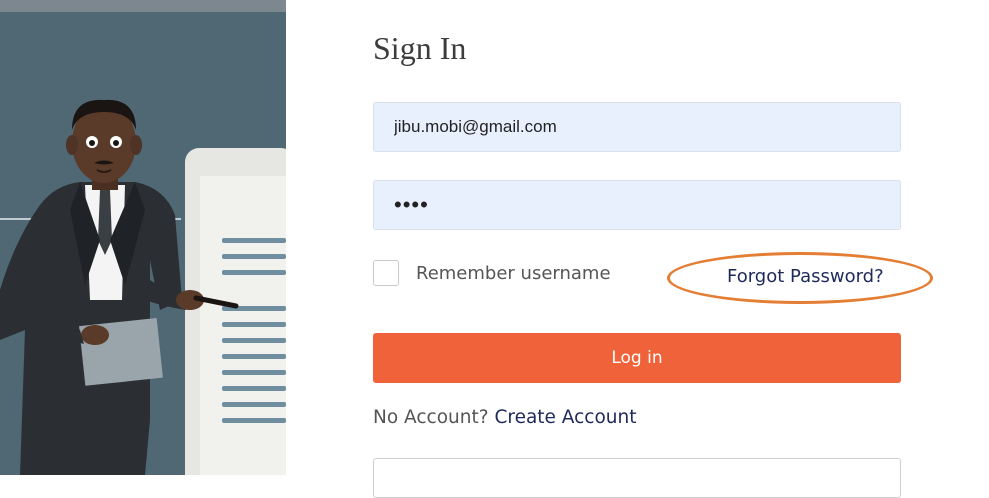 The image size is (989, 498). Describe the element at coordinates (637, 358) in the screenshot. I see `login-button: Log in` at that location.